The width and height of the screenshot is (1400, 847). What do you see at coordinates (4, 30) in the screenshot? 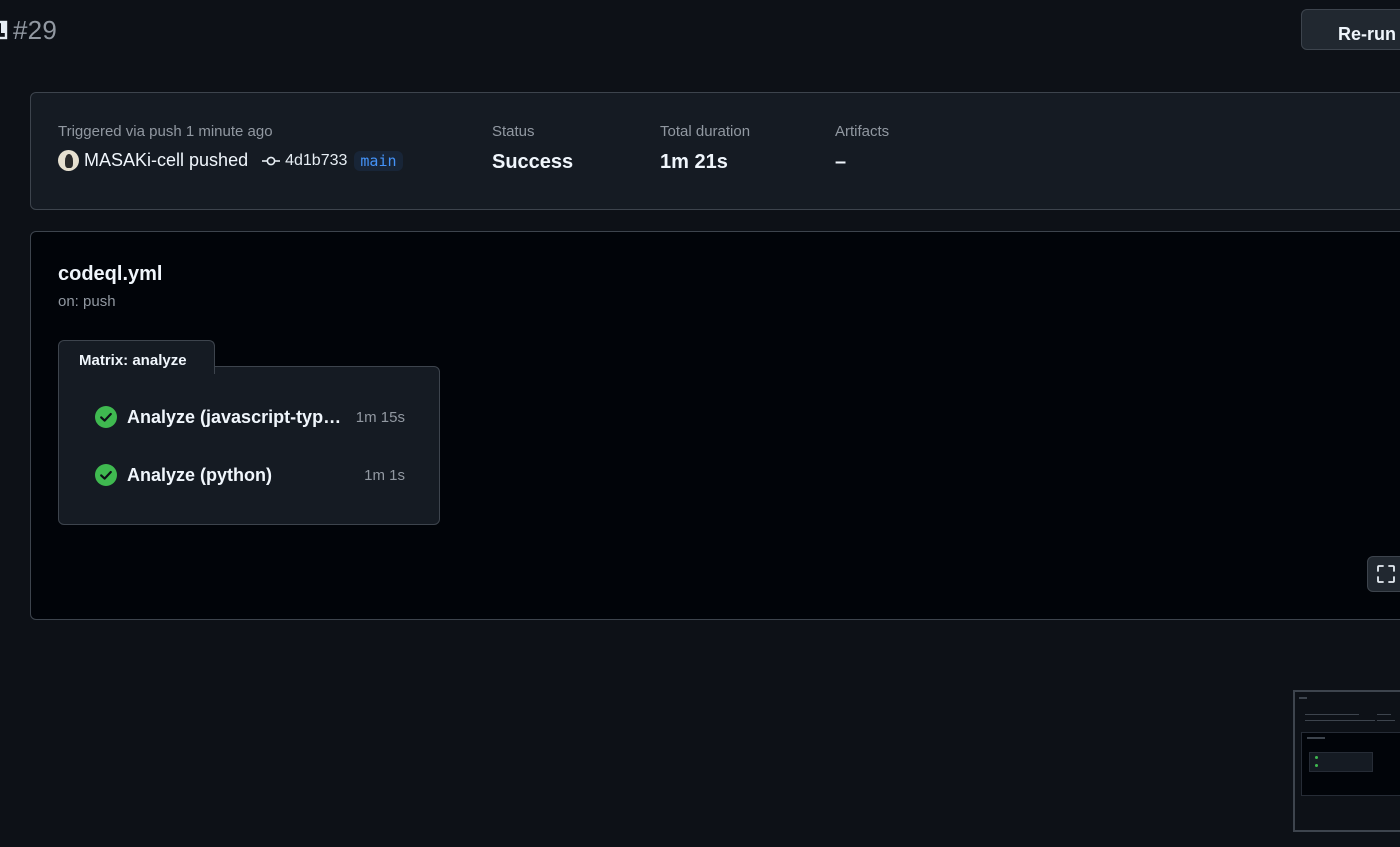
I see `book-icon` at bounding box center [4, 30].